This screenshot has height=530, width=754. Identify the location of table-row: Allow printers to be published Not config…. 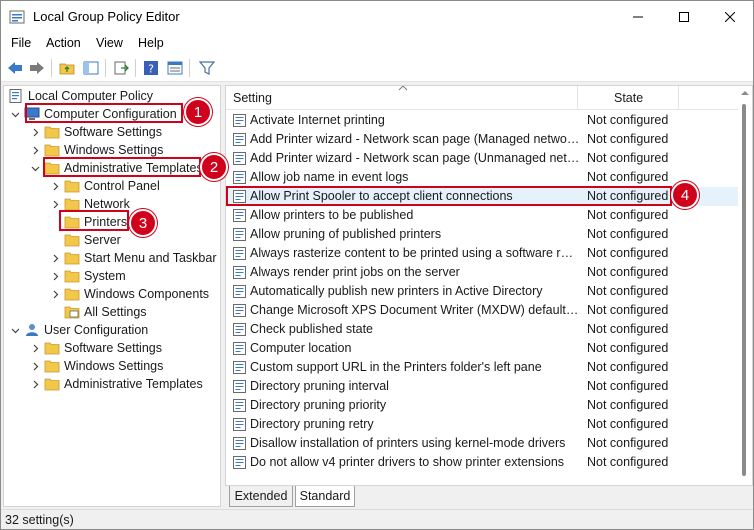
(482, 215).